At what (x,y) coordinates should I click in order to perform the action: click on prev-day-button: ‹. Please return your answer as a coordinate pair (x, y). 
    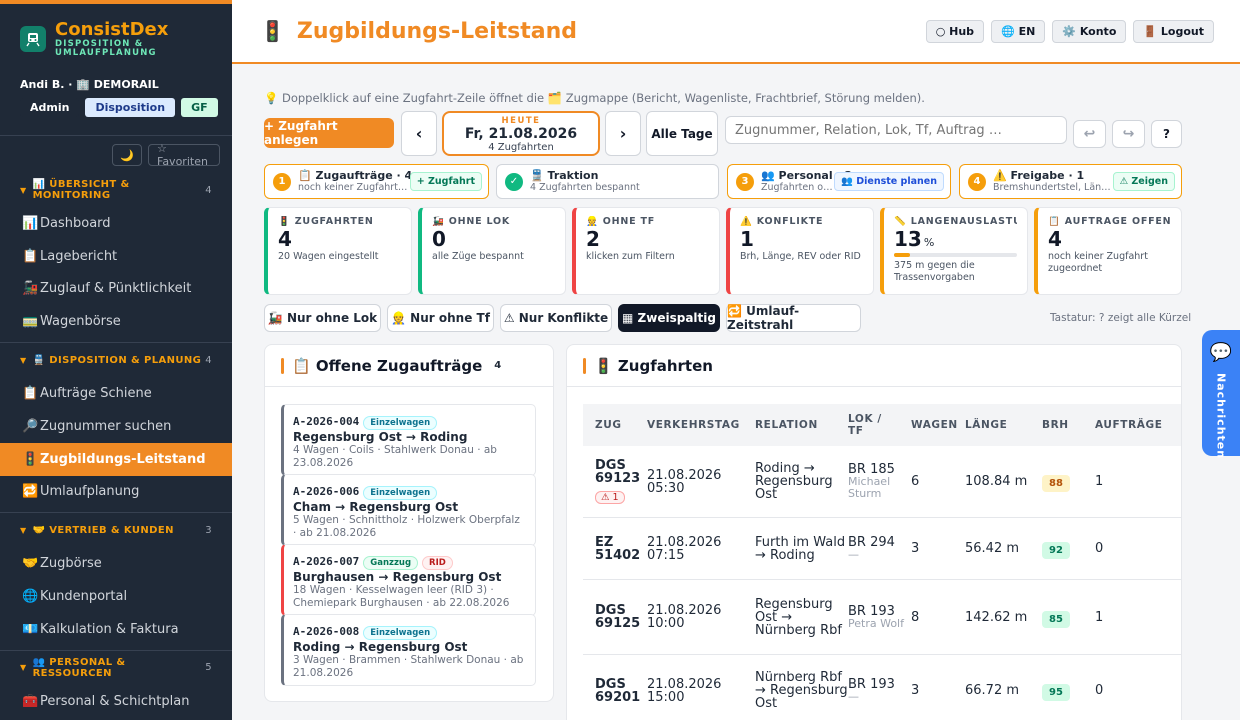
    Looking at the image, I should click on (419, 133).